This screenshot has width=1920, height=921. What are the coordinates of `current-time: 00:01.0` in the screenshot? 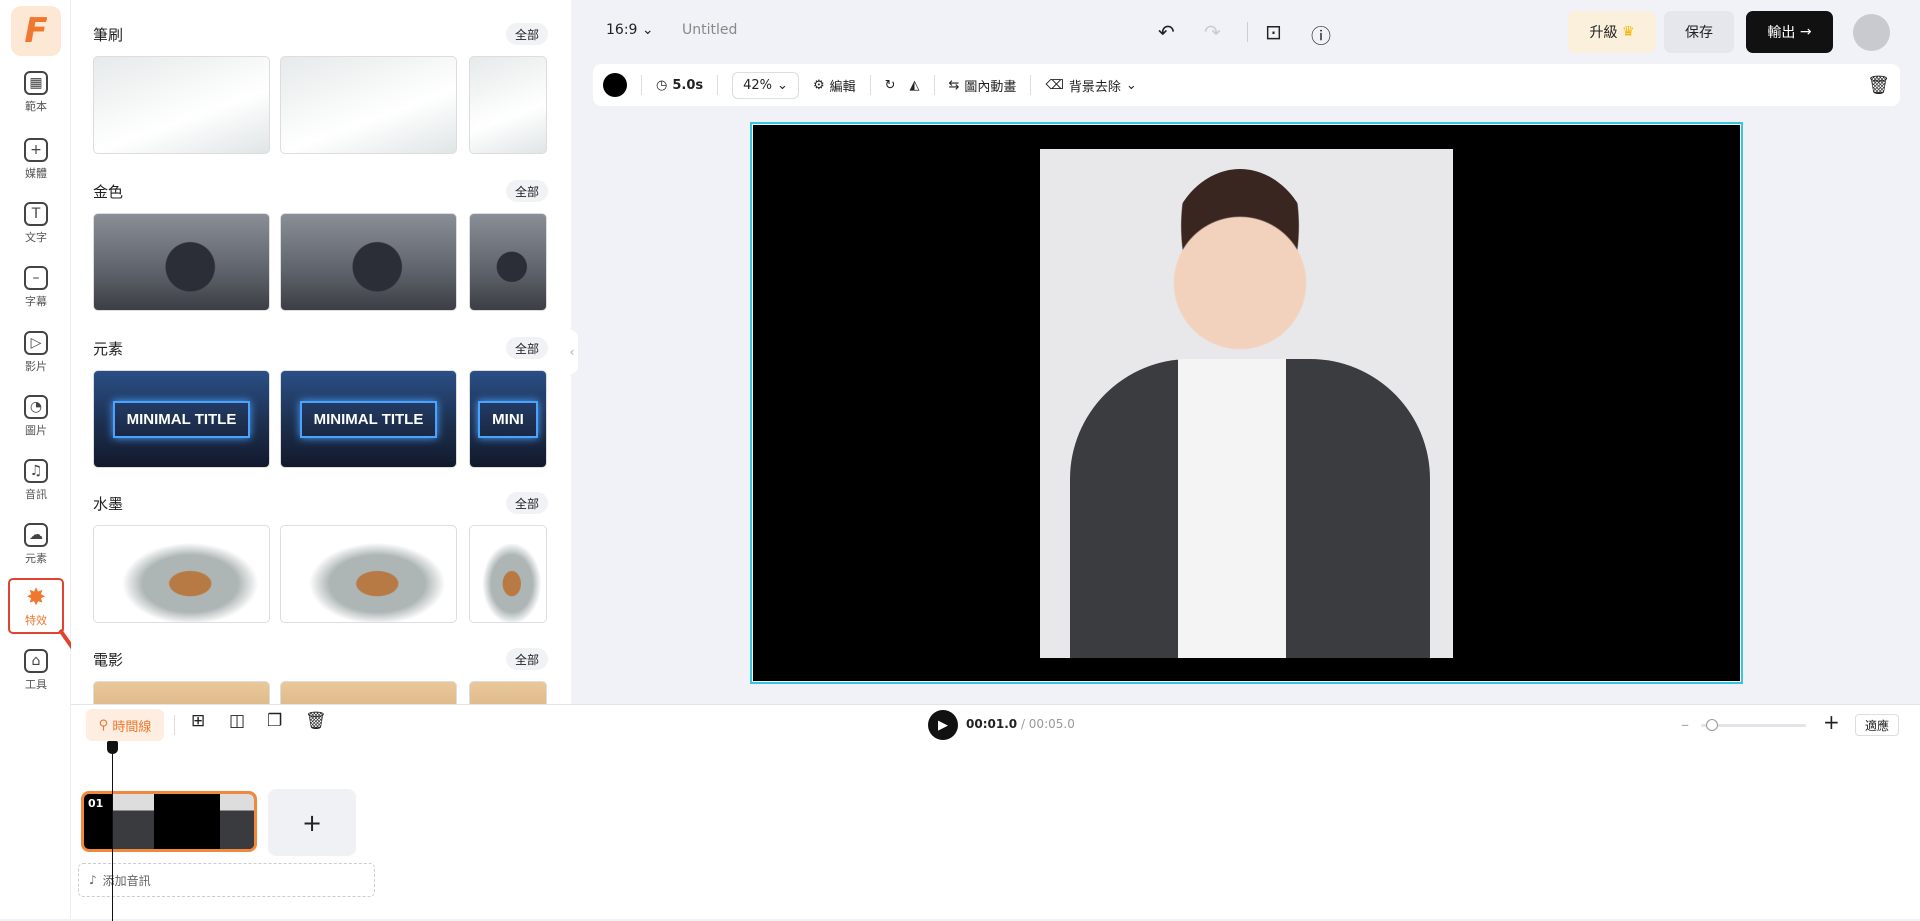 It's located at (992, 724).